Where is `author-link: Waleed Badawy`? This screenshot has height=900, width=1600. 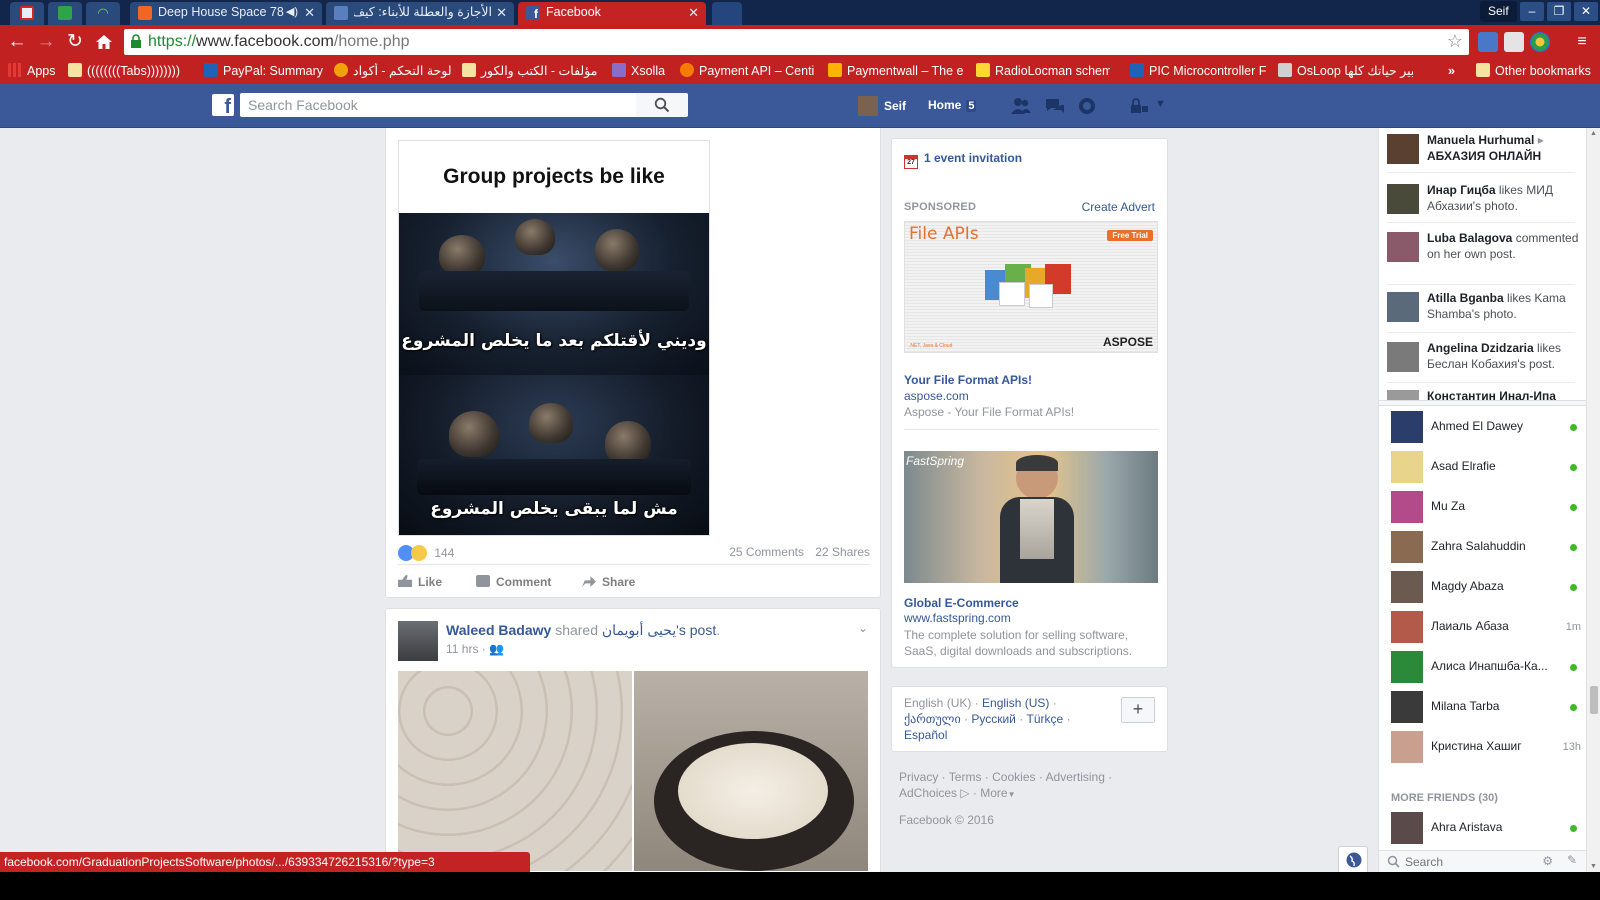 author-link: Waleed Badawy is located at coordinates (498, 630).